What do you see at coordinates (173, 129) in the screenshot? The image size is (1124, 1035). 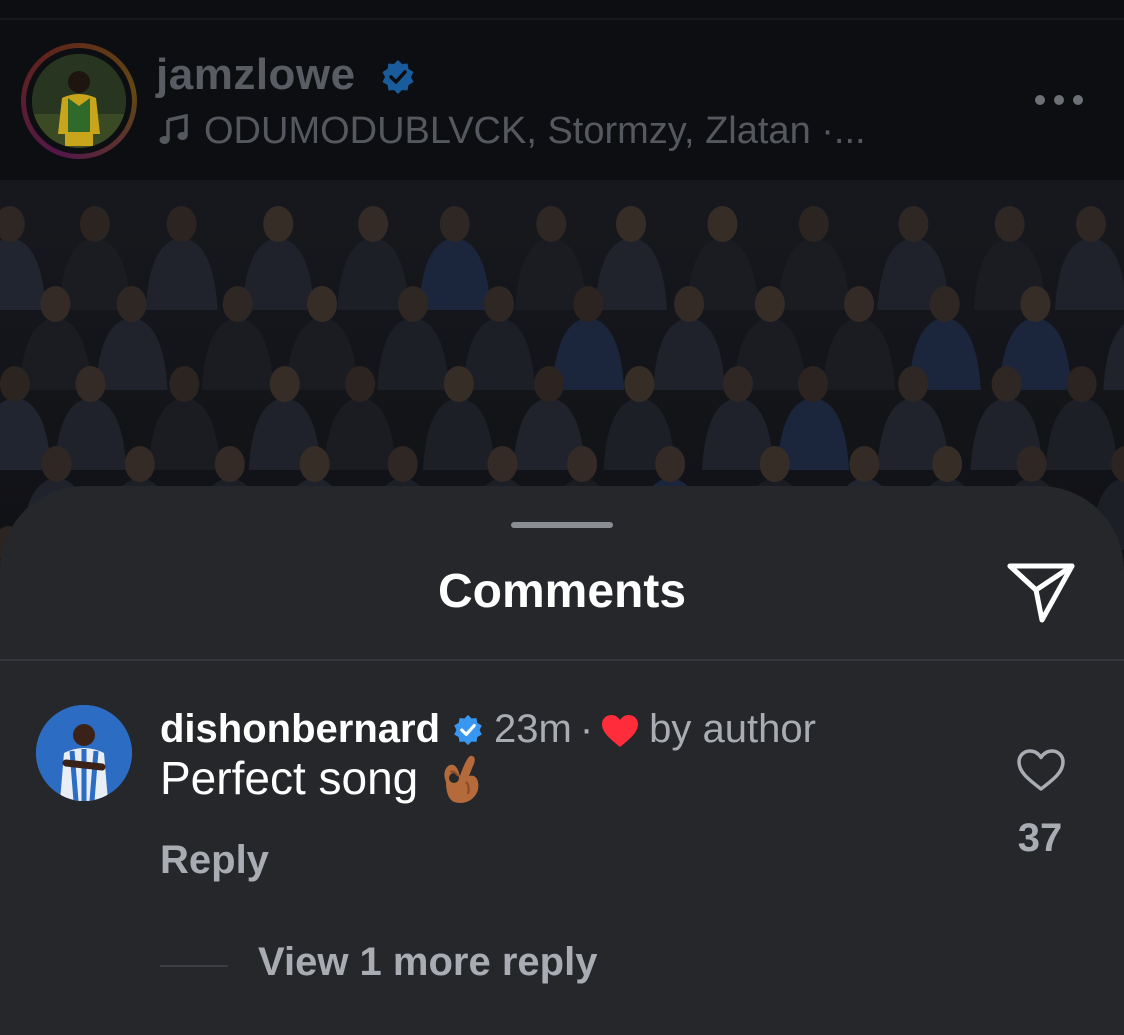 I see `music-note-icon` at bounding box center [173, 129].